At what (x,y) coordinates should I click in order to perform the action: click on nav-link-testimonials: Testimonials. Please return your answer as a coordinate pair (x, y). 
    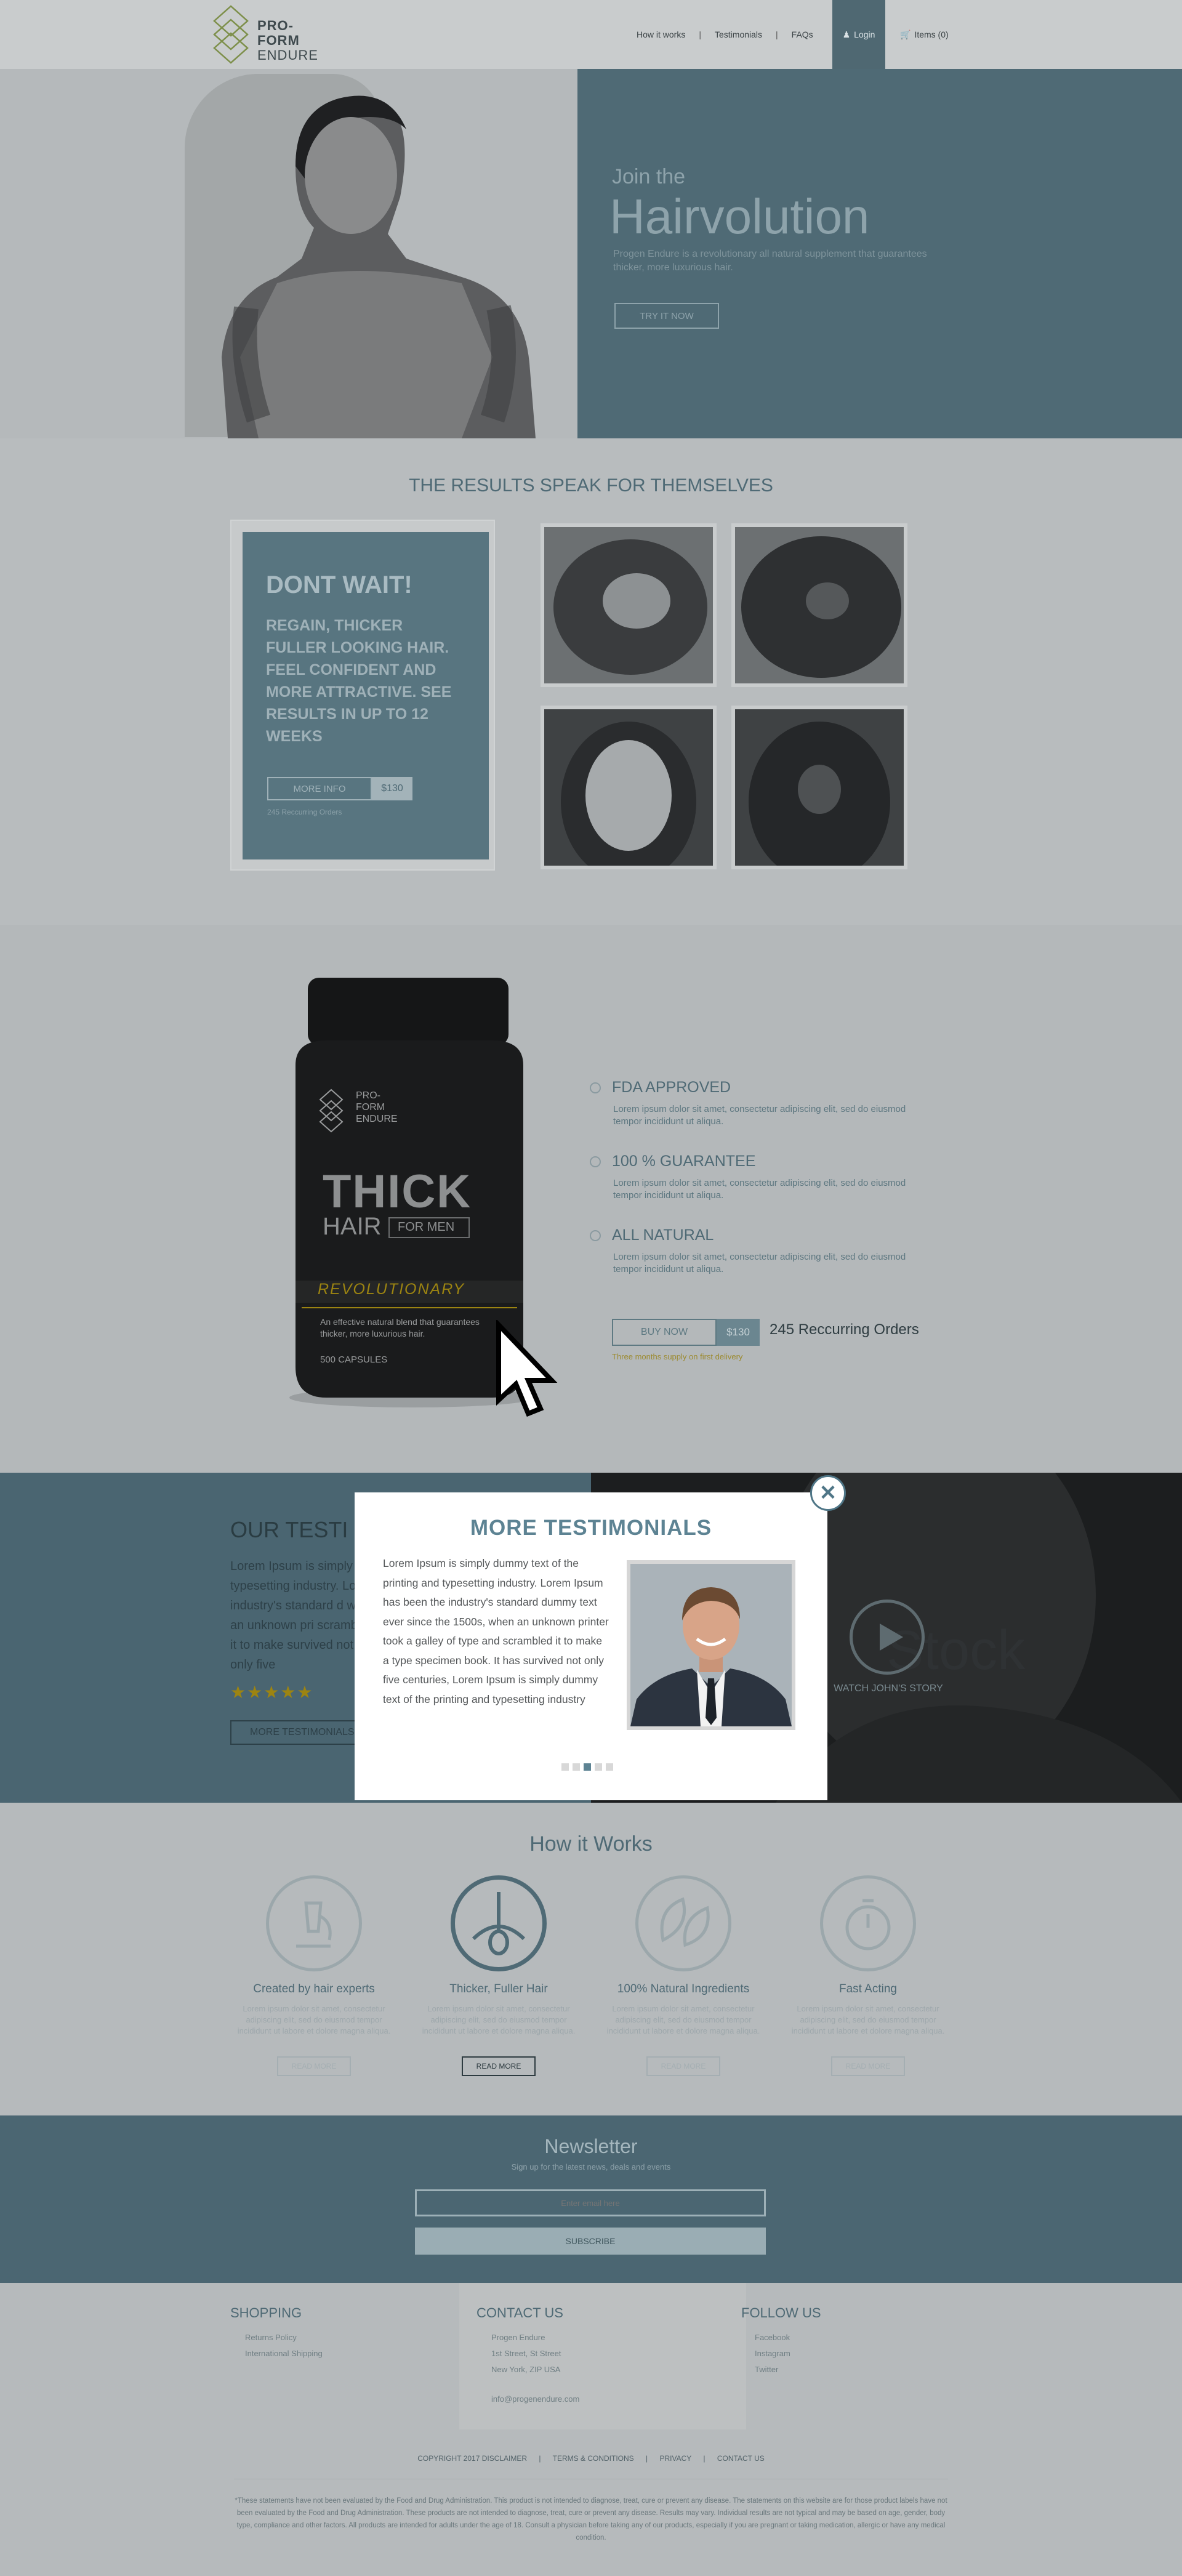
    Looking at the image, I should click on (738, 34).